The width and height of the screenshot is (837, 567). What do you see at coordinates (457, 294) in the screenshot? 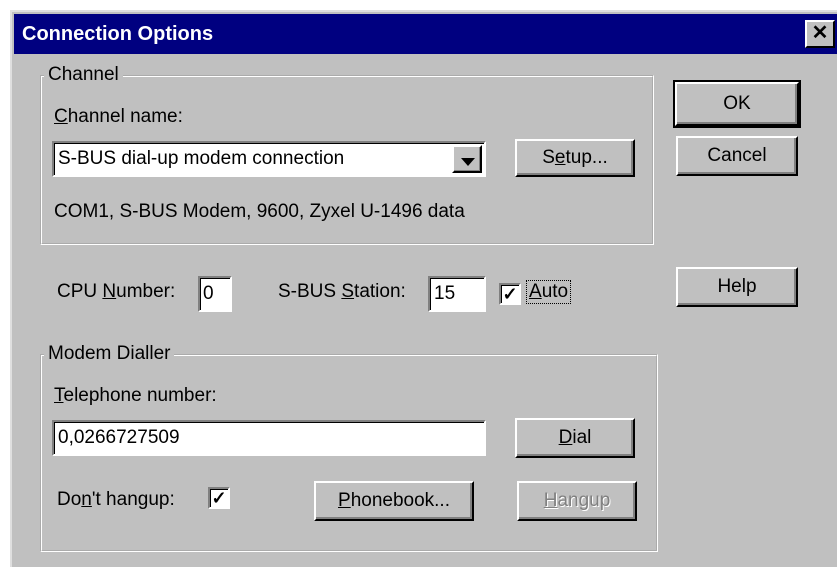
I see `sbus-station-input: 15` at bounding box center [457, 294].